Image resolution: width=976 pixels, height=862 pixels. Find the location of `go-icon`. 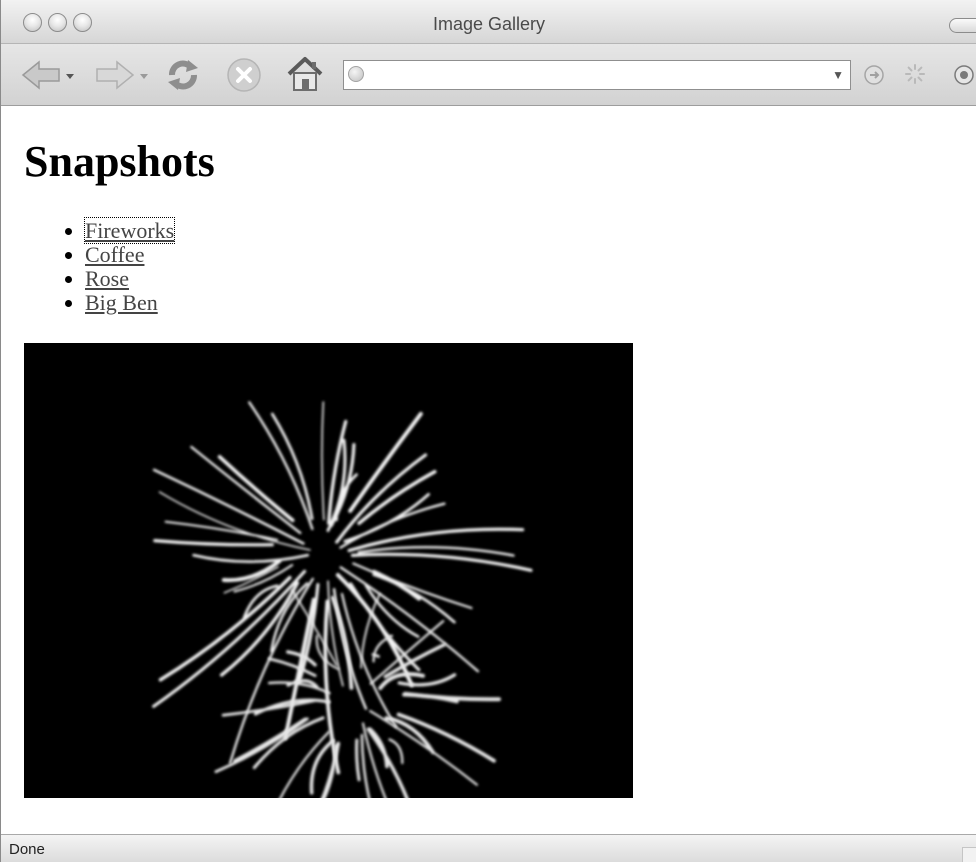

go-icon is located at coordinates (874, 75).